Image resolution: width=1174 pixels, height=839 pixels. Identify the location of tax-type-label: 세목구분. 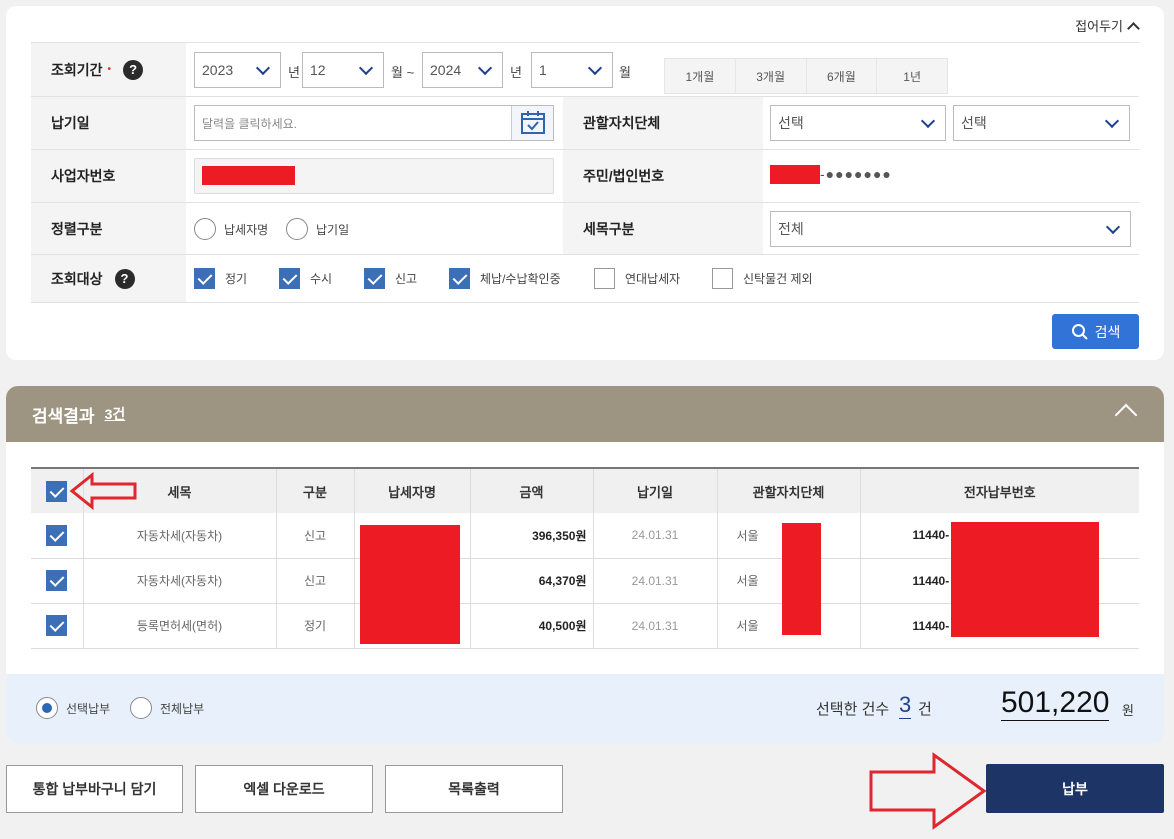
(663, 228).